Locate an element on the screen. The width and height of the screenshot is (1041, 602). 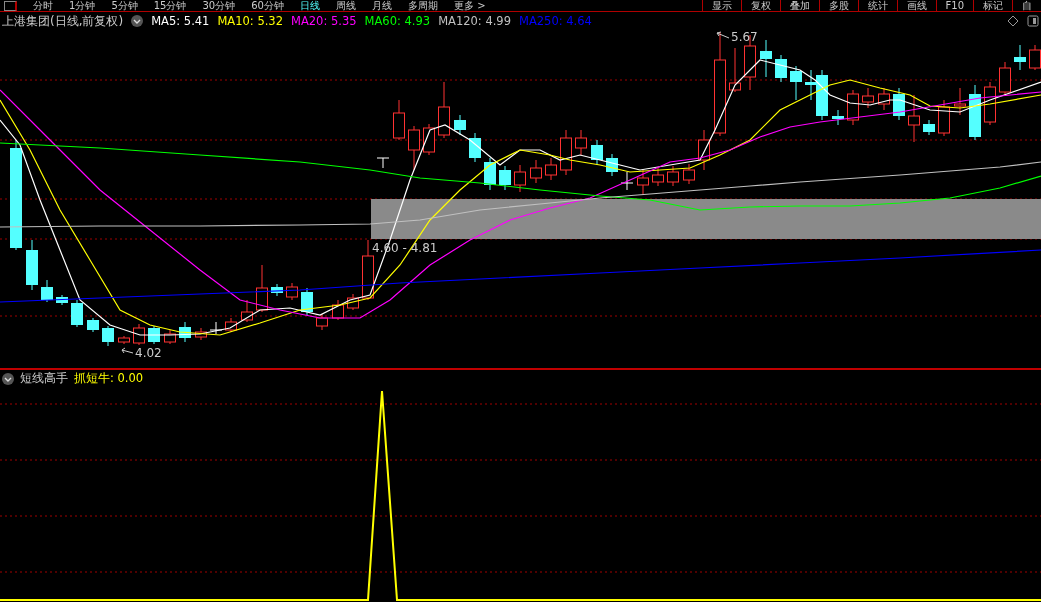
indicator-value: MA250: 4.64 is located at coordinates (555, 21).